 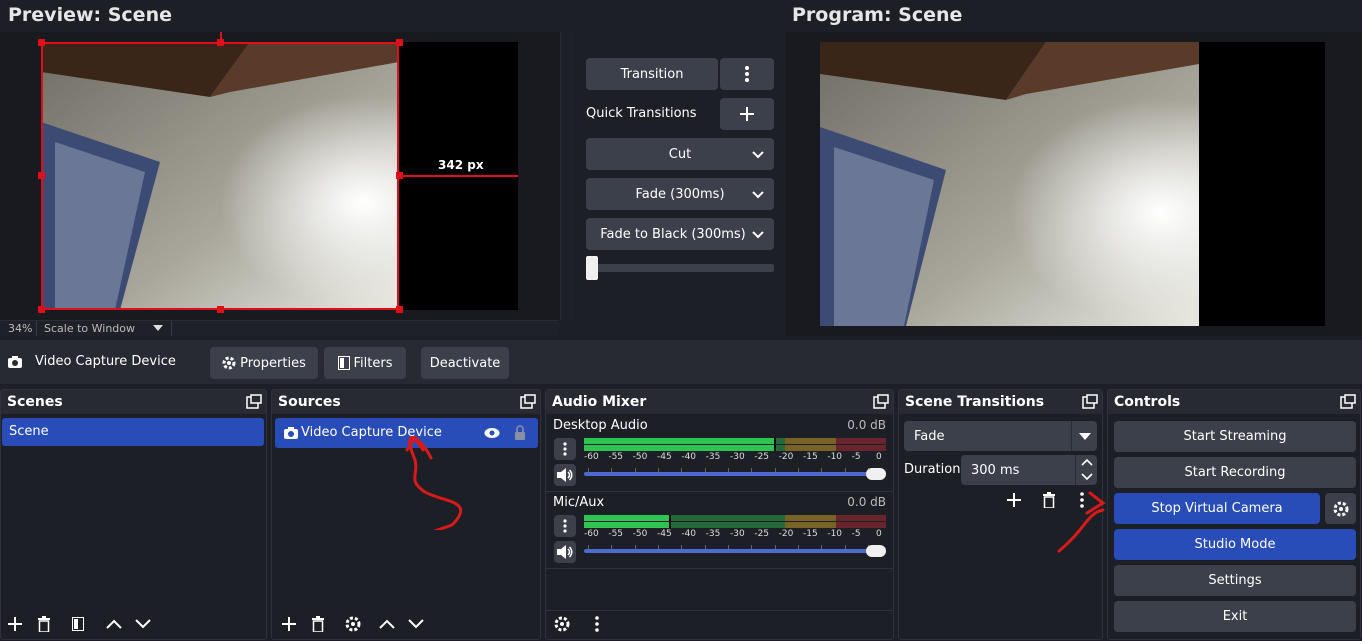 I want to click on settings-button: Settings, so click(x=1235, y=580).